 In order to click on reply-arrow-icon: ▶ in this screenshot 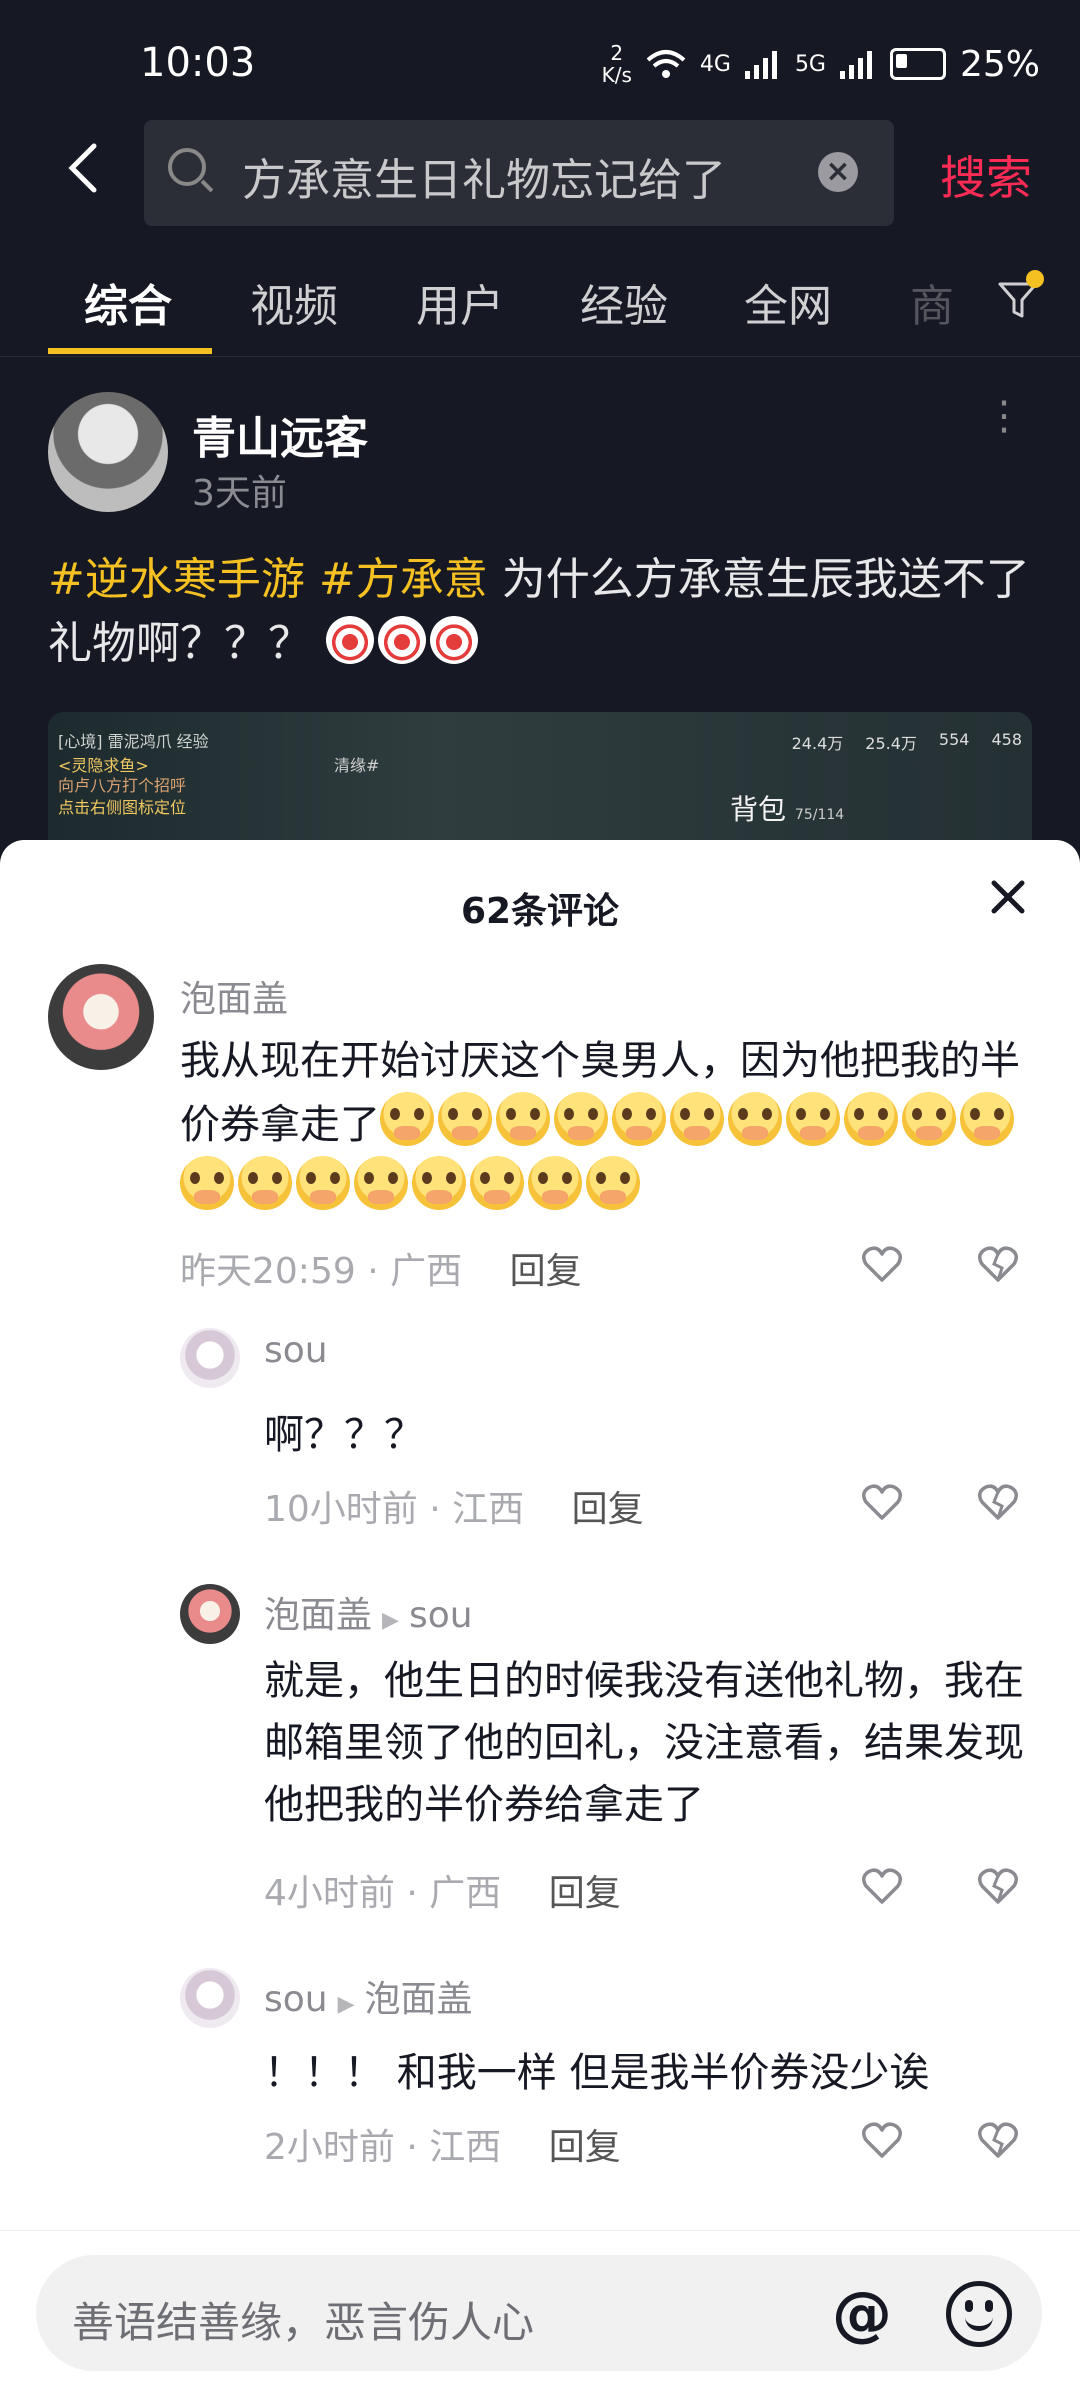, I will do `click(390, 1620)`.